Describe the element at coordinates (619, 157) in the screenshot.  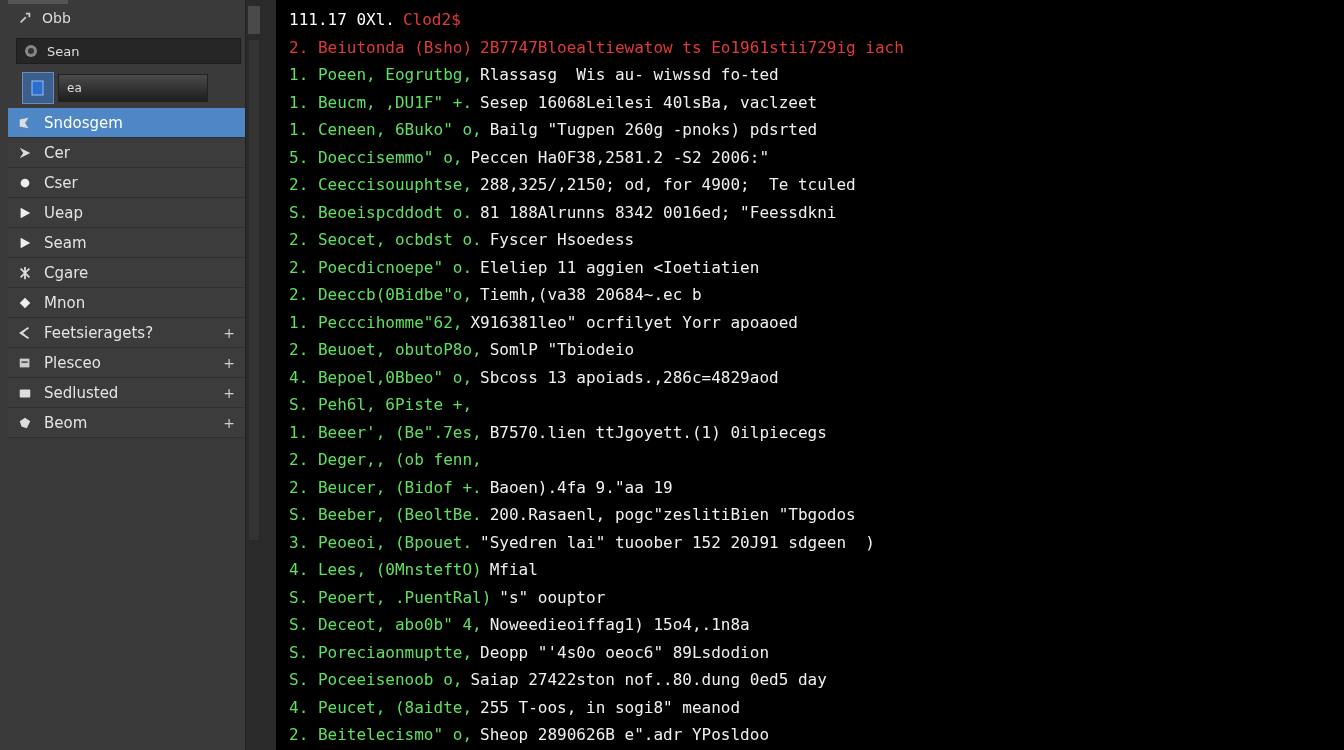
I see `log-text: Peccen Ha0F38,2581.2 -S2 2006:"` at that location.